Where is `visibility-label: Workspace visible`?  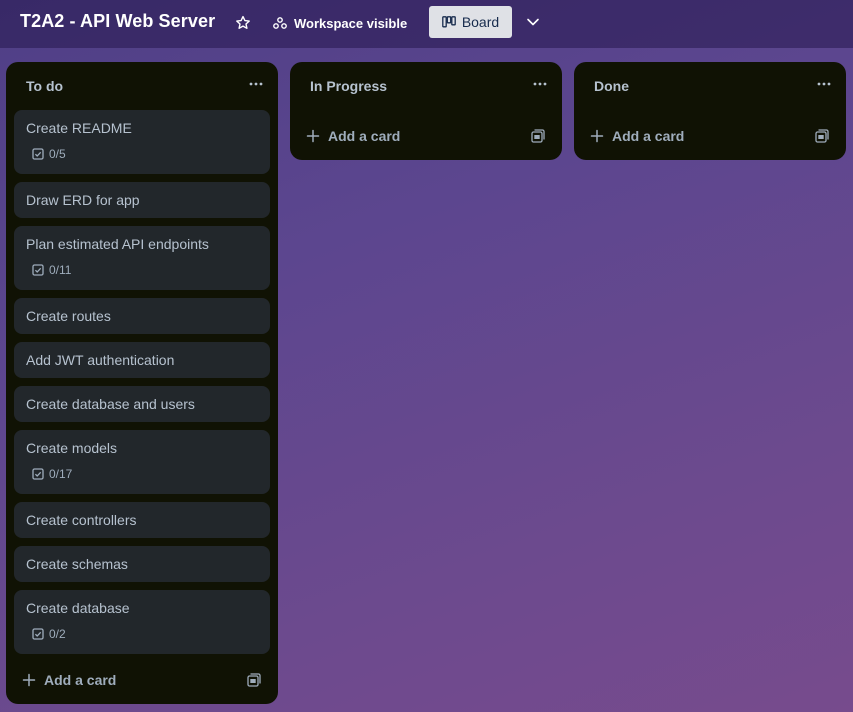 visibility-label: Workspace visible is located at coordinates (351, 23).